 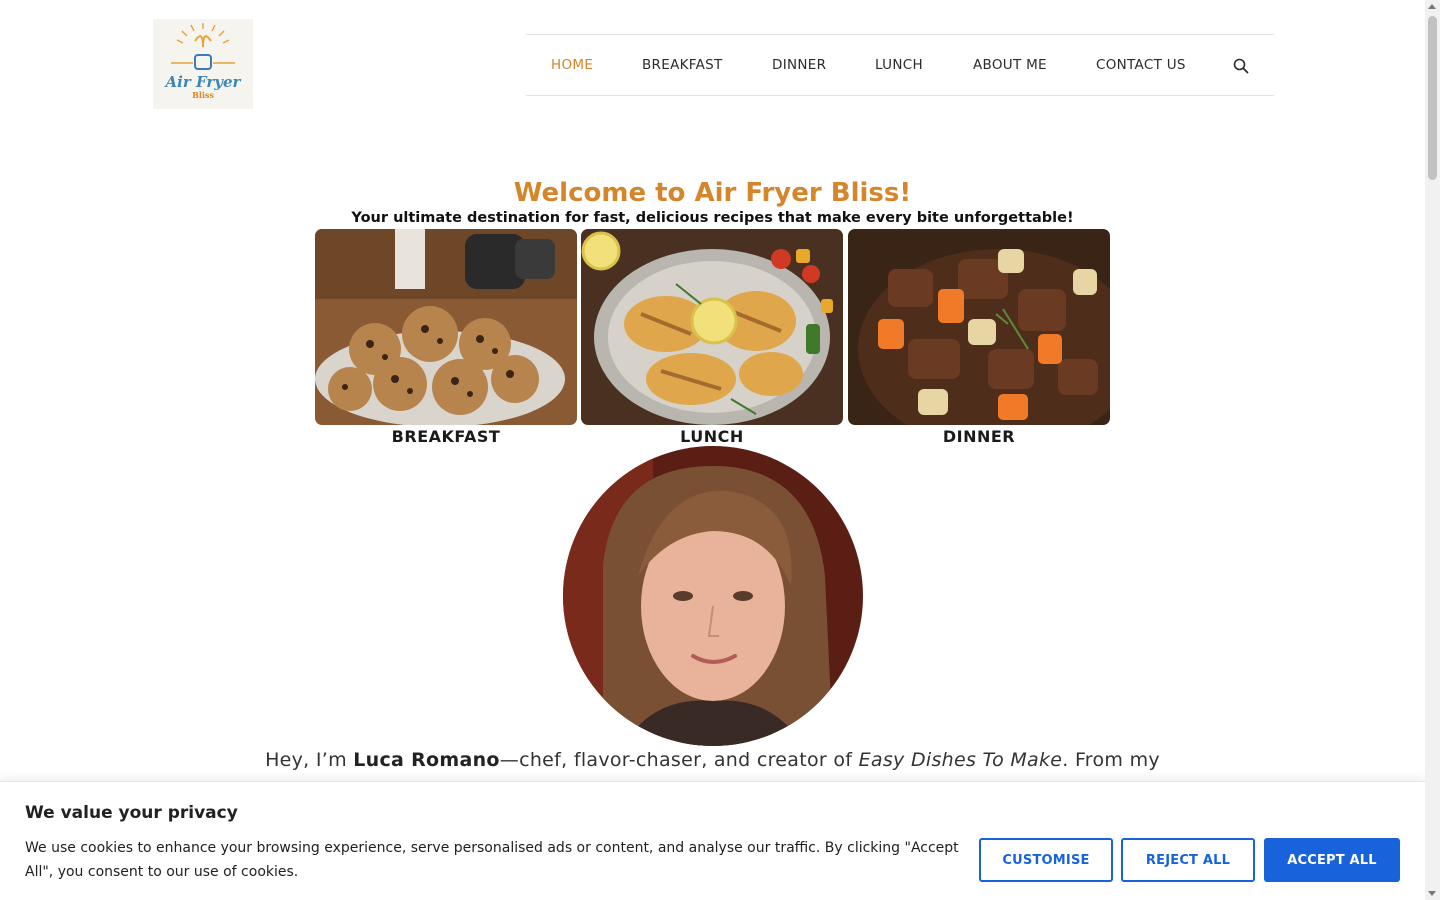 I want to click on breakfast-label: BREAKFAST, so click(x=446, y=436).